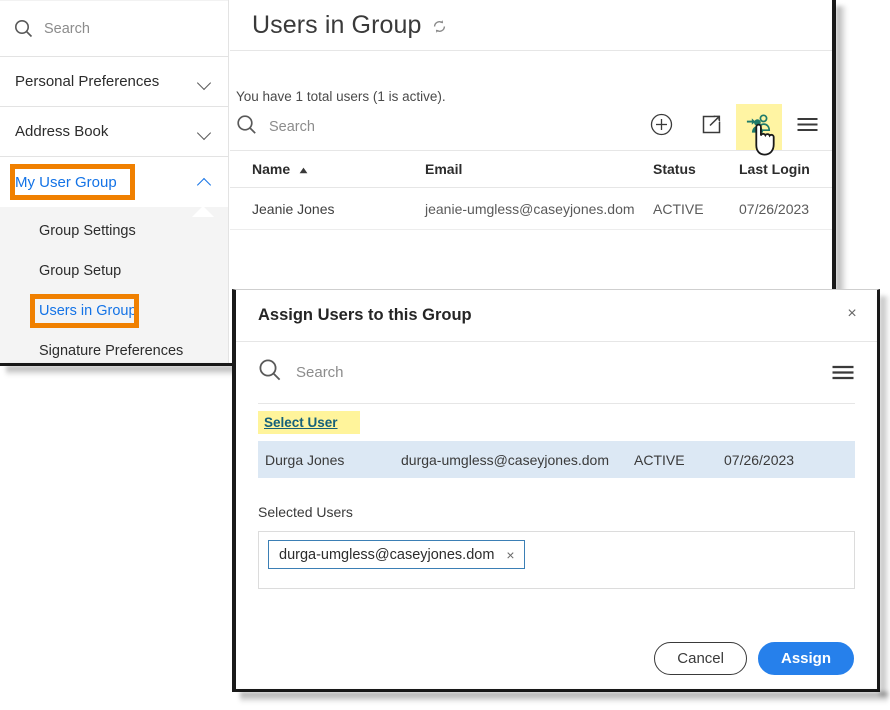  I want to click on list-options-button, so click(807, 127).